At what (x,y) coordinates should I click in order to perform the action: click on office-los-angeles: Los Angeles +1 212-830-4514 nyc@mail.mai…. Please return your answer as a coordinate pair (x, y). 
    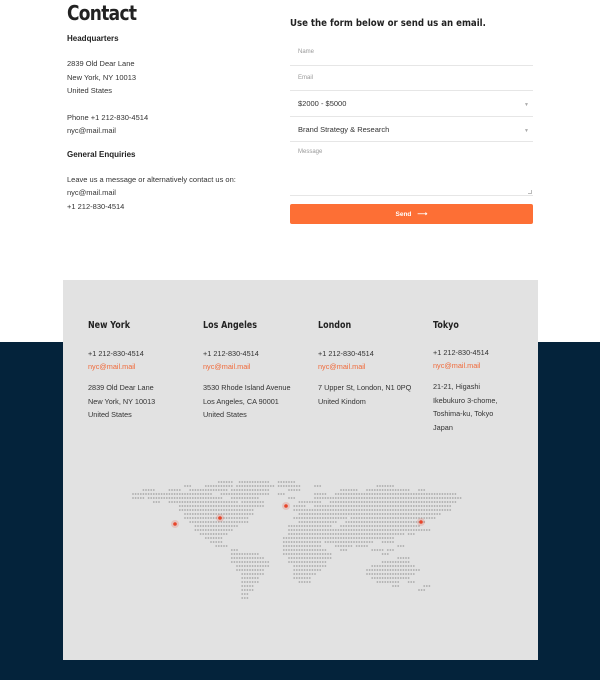
    Looking at the image, I should click on (259, 371).